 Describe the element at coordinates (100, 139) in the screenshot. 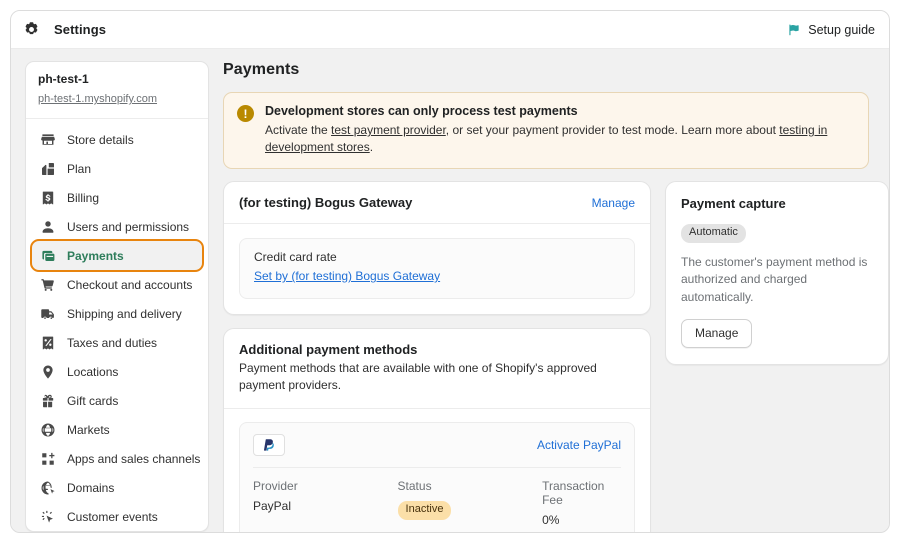

I see `sidebar-item-label: Store details` at that location.